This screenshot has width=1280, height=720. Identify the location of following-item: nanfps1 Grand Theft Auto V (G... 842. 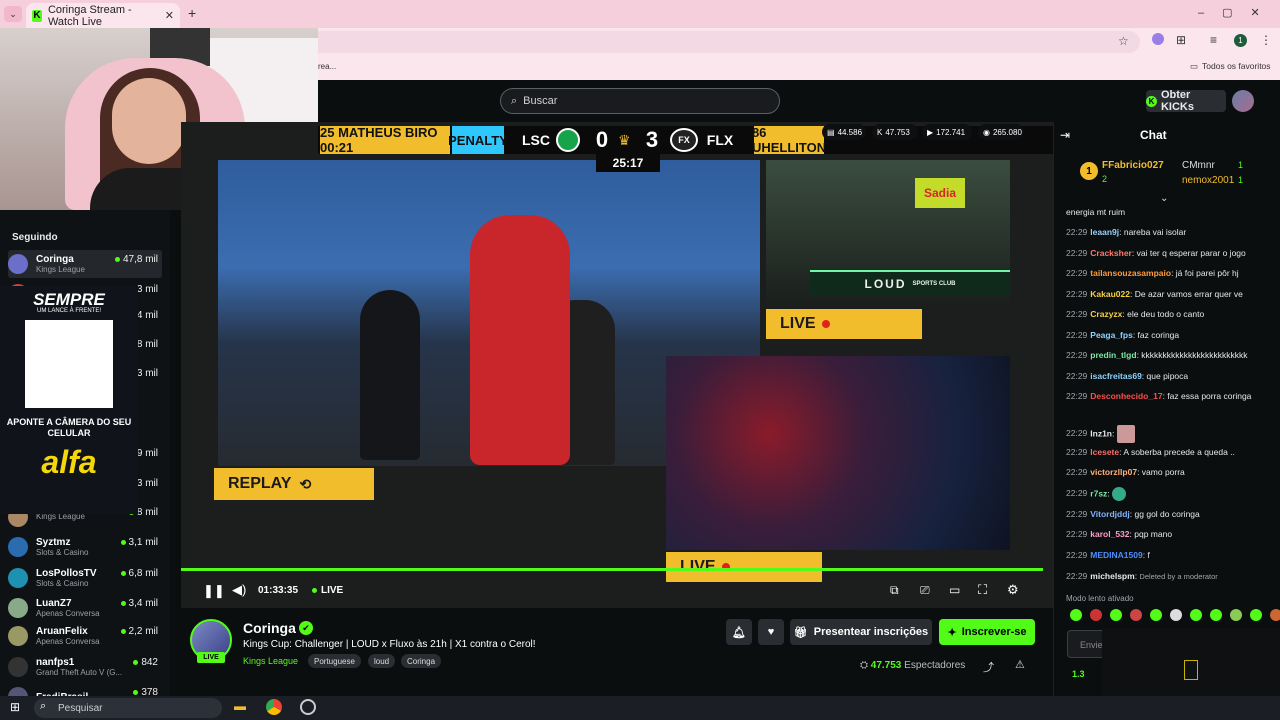
(85, 667).